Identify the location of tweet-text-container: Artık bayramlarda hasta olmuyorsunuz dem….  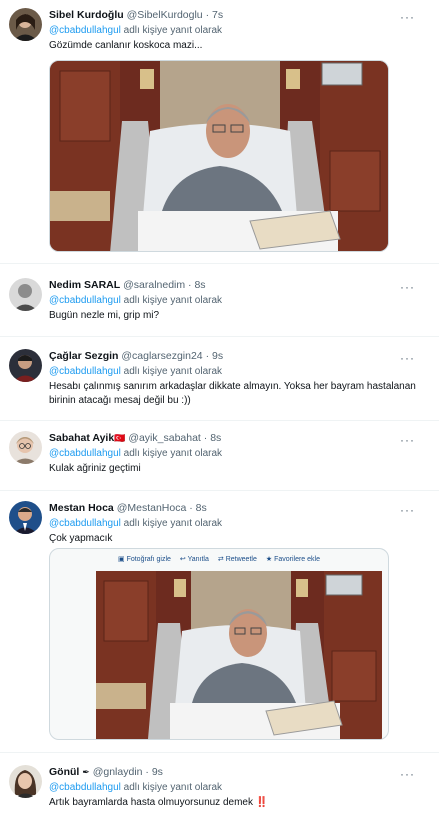
(234, 803).